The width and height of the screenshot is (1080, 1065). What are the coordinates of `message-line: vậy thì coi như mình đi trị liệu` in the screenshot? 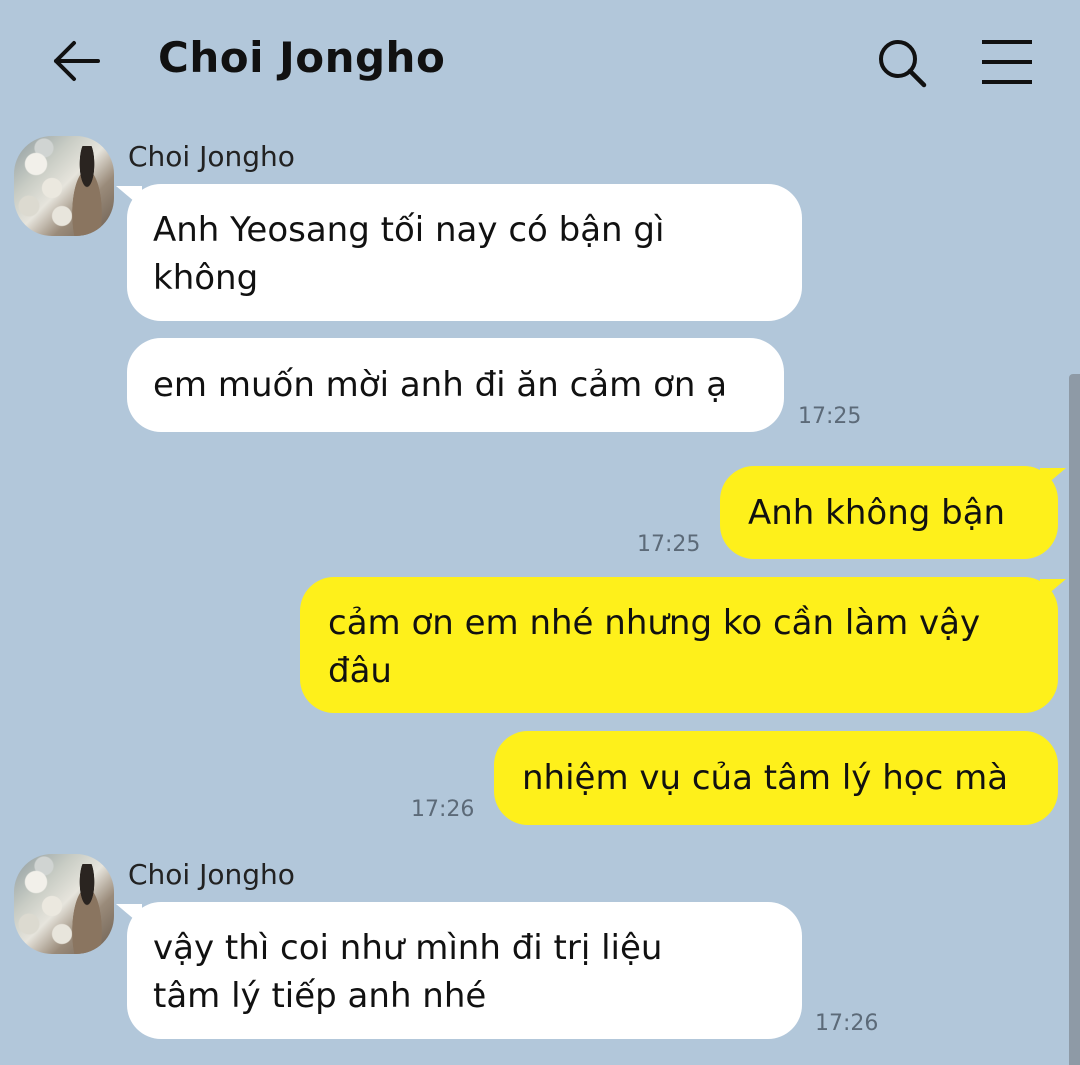 It's located at (408, 948).